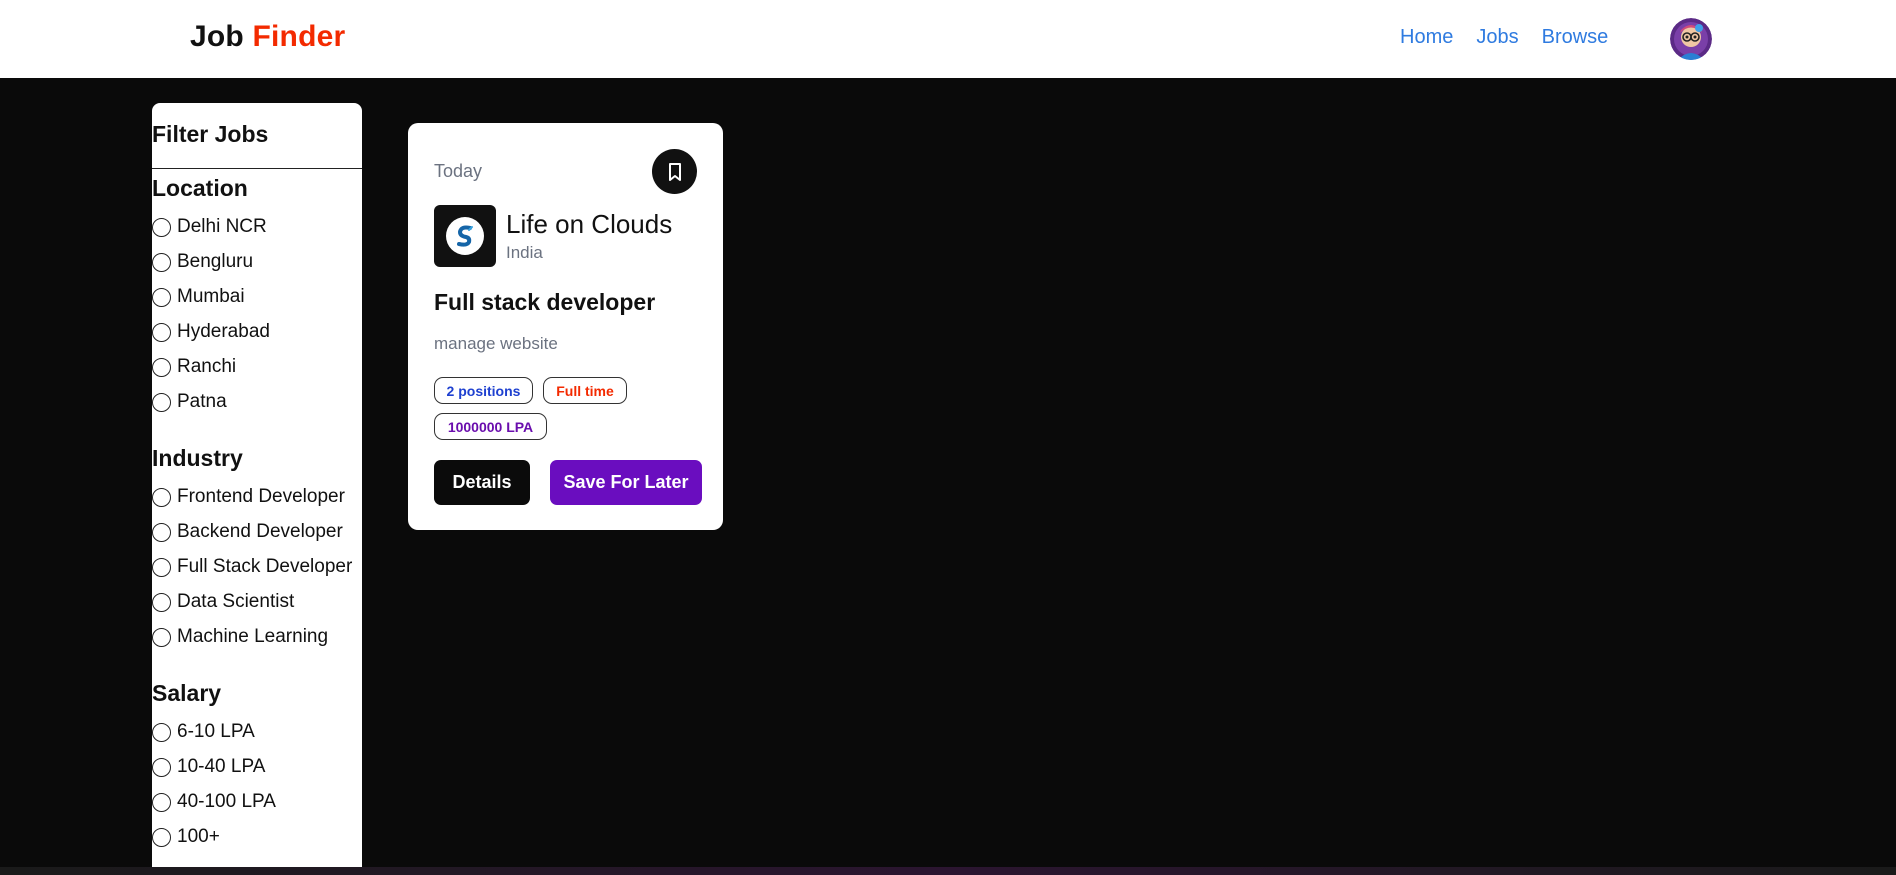  I want to click on details-button: Details, so click(482, 482).